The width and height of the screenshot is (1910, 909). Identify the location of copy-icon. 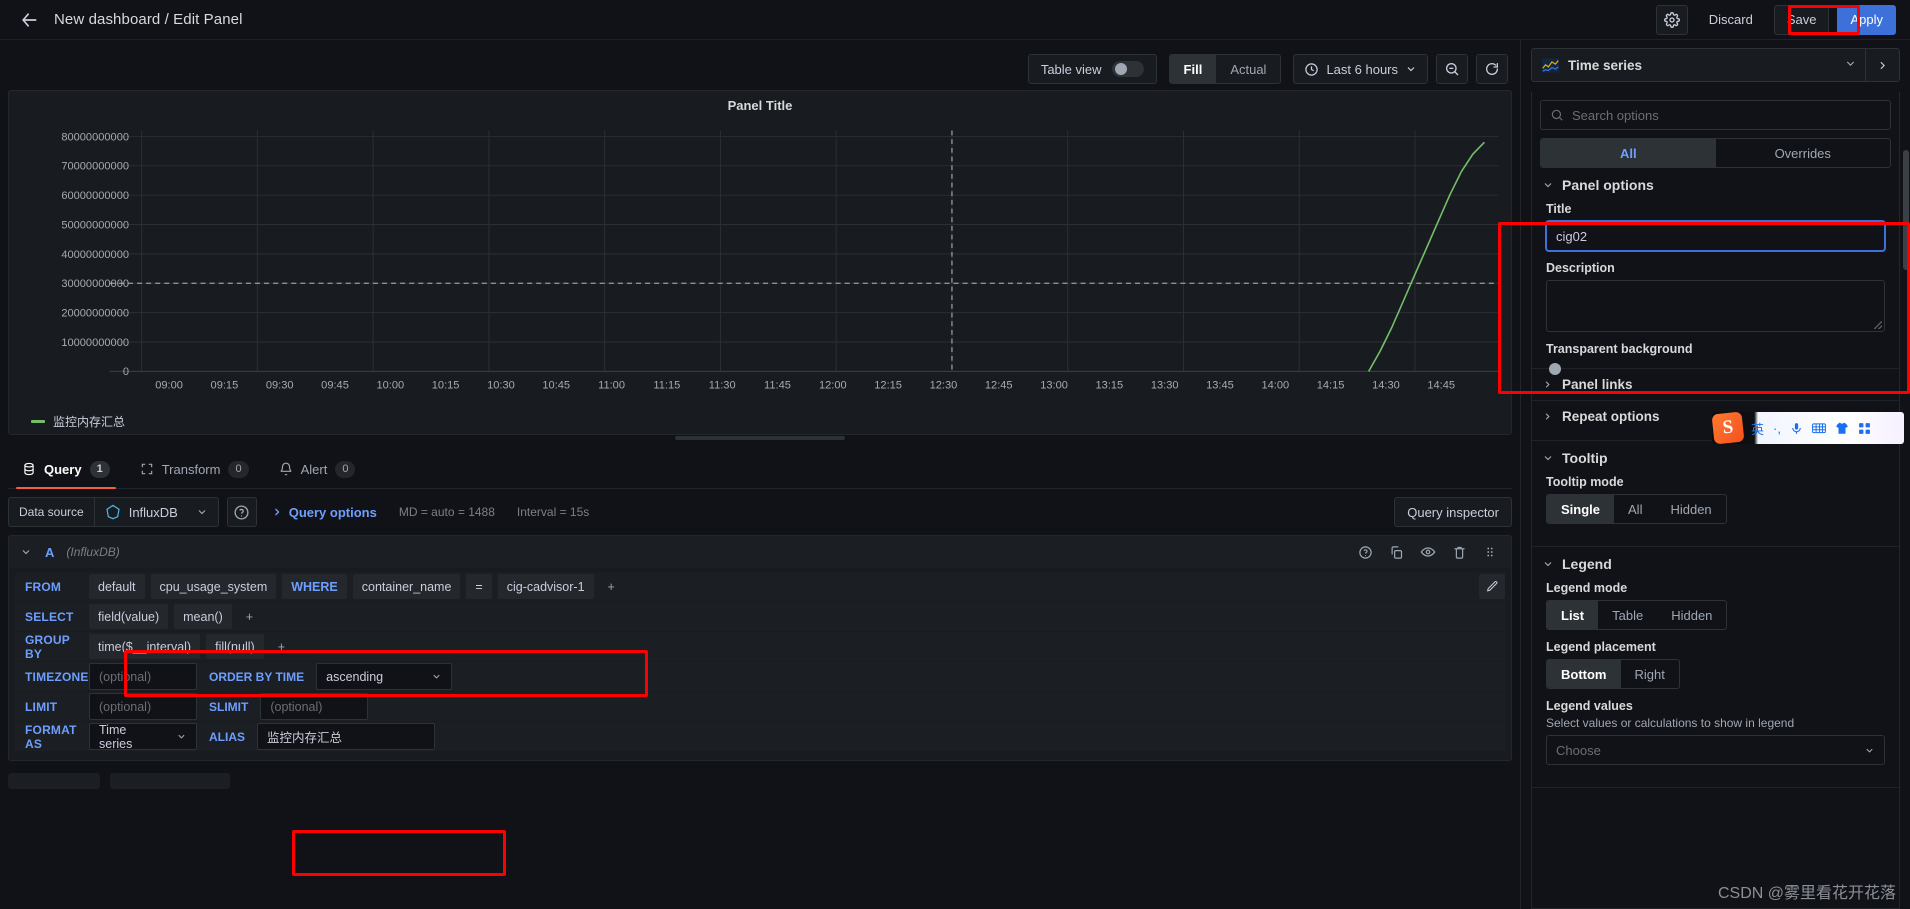
(1397, 552).